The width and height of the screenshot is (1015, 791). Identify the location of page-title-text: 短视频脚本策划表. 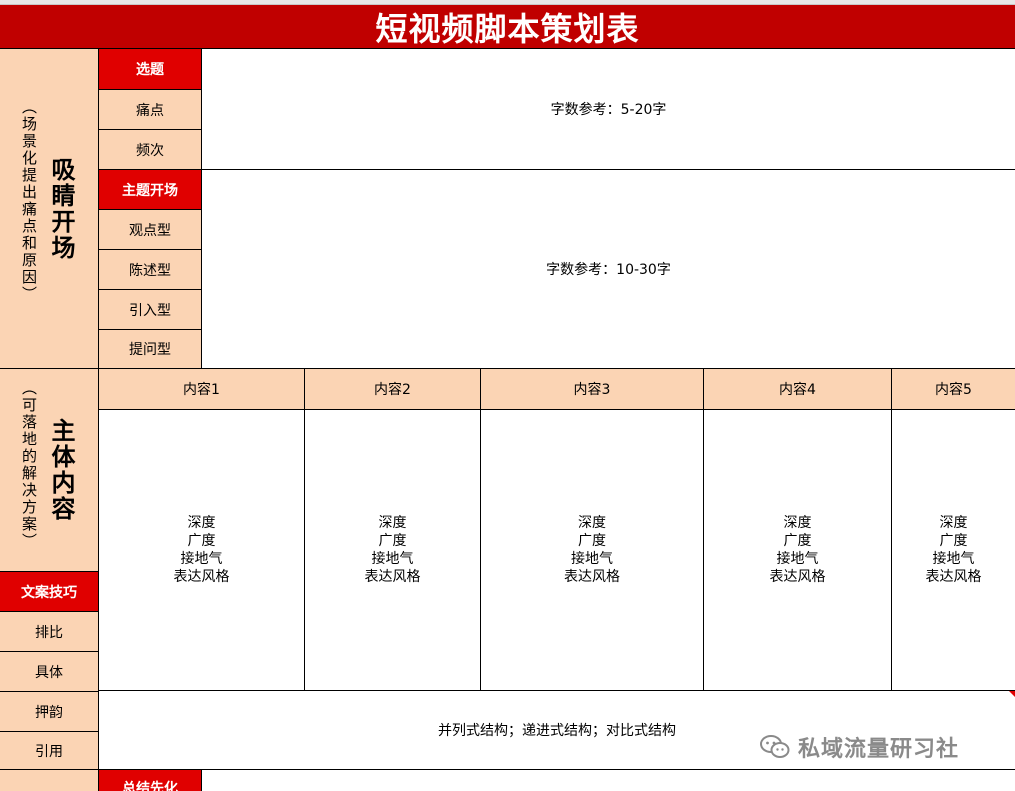
(507, 28).